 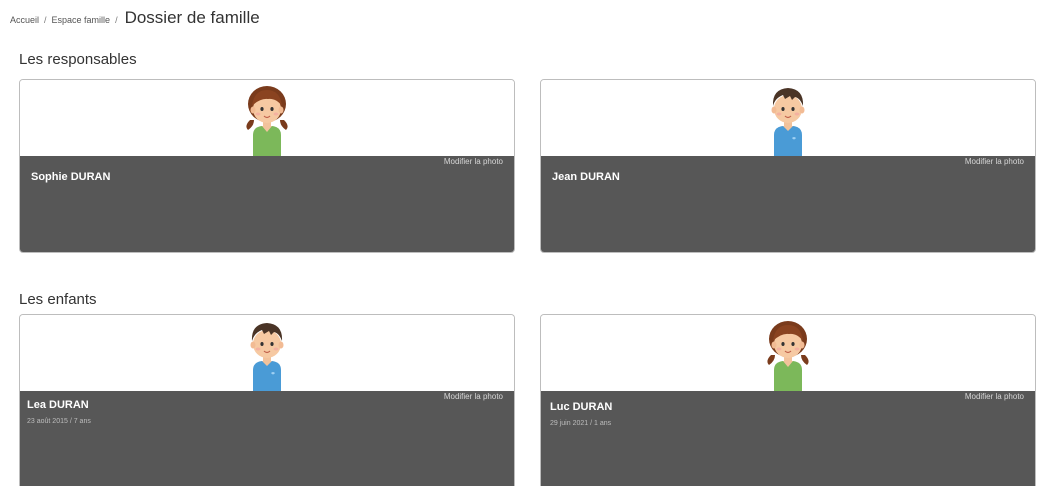 What do you see at coordinates (788, 204) in the screenshot?
I see `card-info: Modifier la photo Jean DURAN` at bounding box center [788, 204].